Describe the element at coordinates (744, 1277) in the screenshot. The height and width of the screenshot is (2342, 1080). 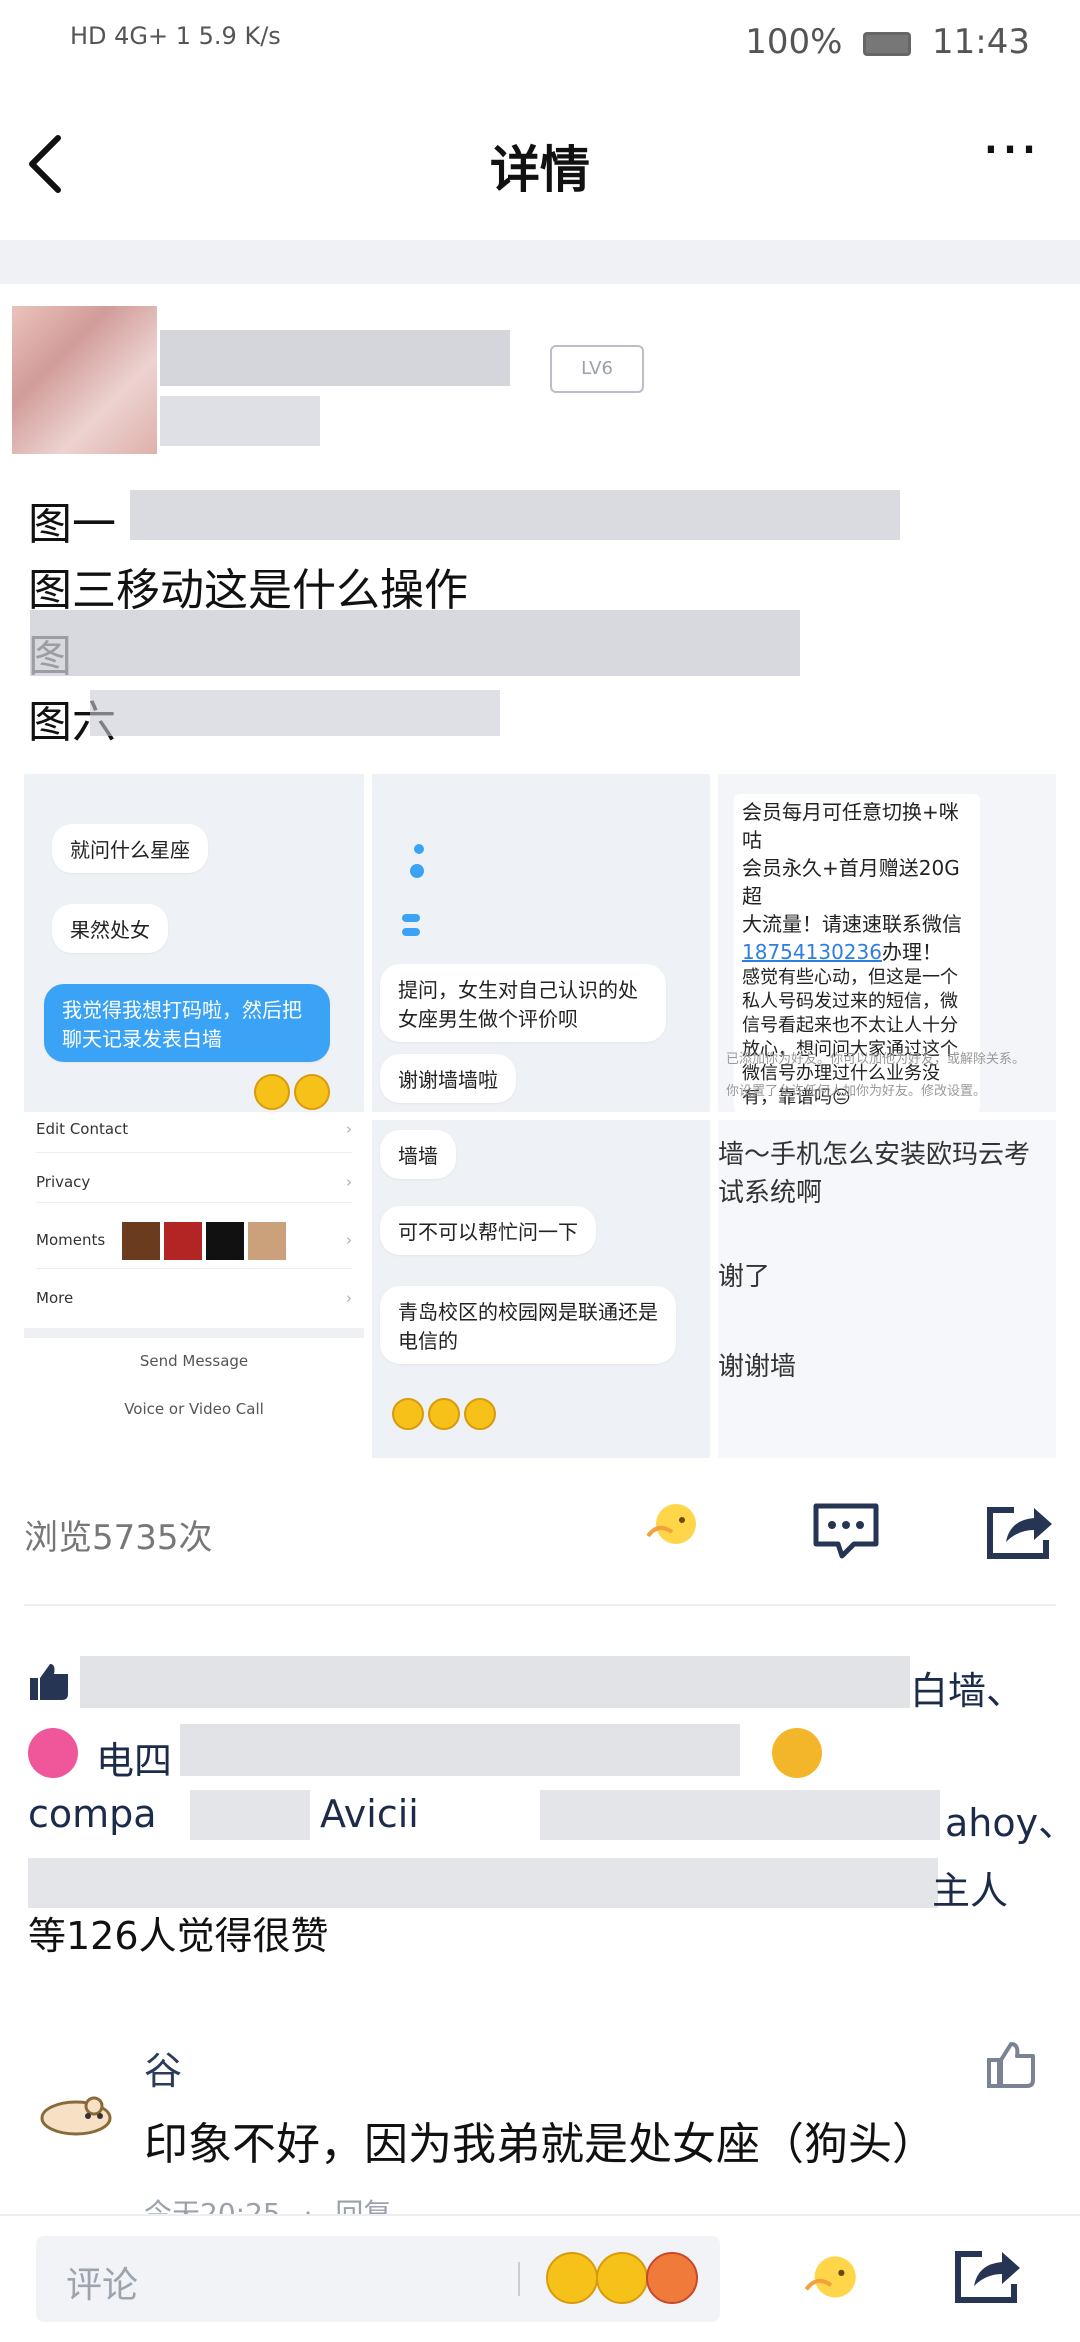
I see `handwritten-line: 谢了` at that location.